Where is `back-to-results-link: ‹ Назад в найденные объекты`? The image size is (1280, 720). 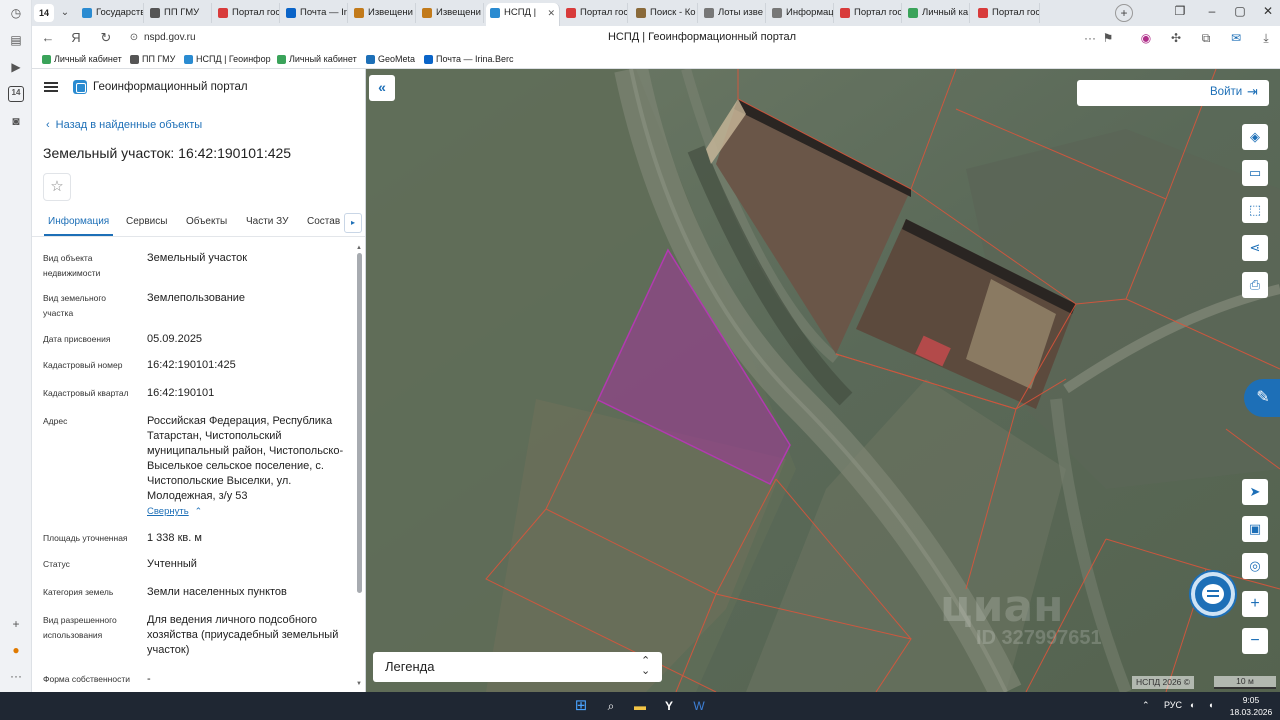
back-to-results-link: ‹ Назад в найденные объекты is located at coordinates (124, 125).